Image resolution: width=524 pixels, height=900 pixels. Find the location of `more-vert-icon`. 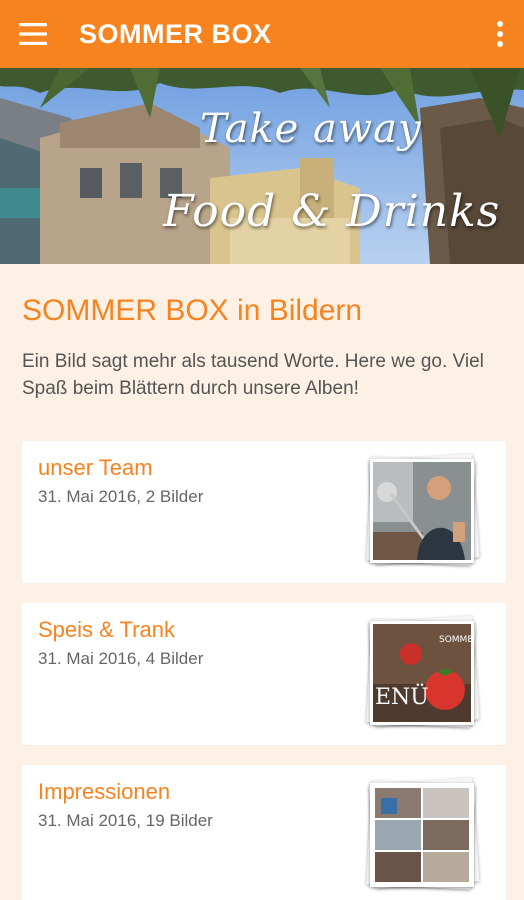

more-vert-icon is located at coordinates (500, 34).